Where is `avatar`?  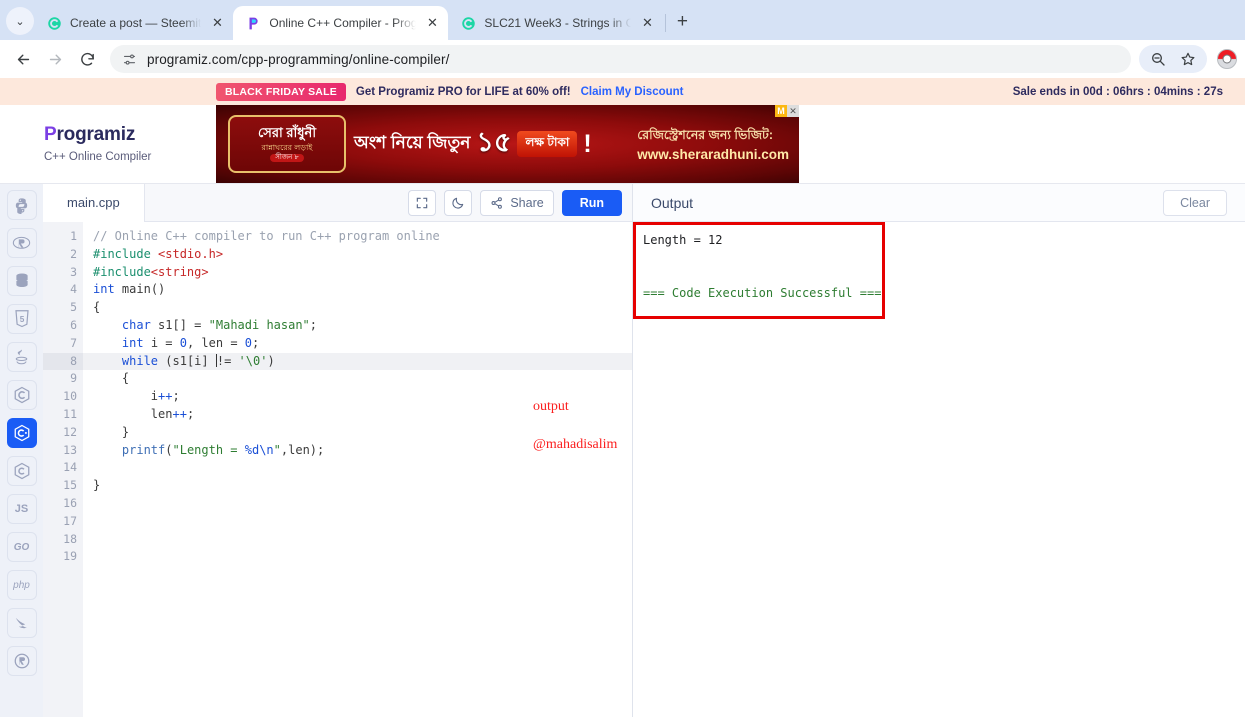 avatar is located at coordinates (1227, 59).